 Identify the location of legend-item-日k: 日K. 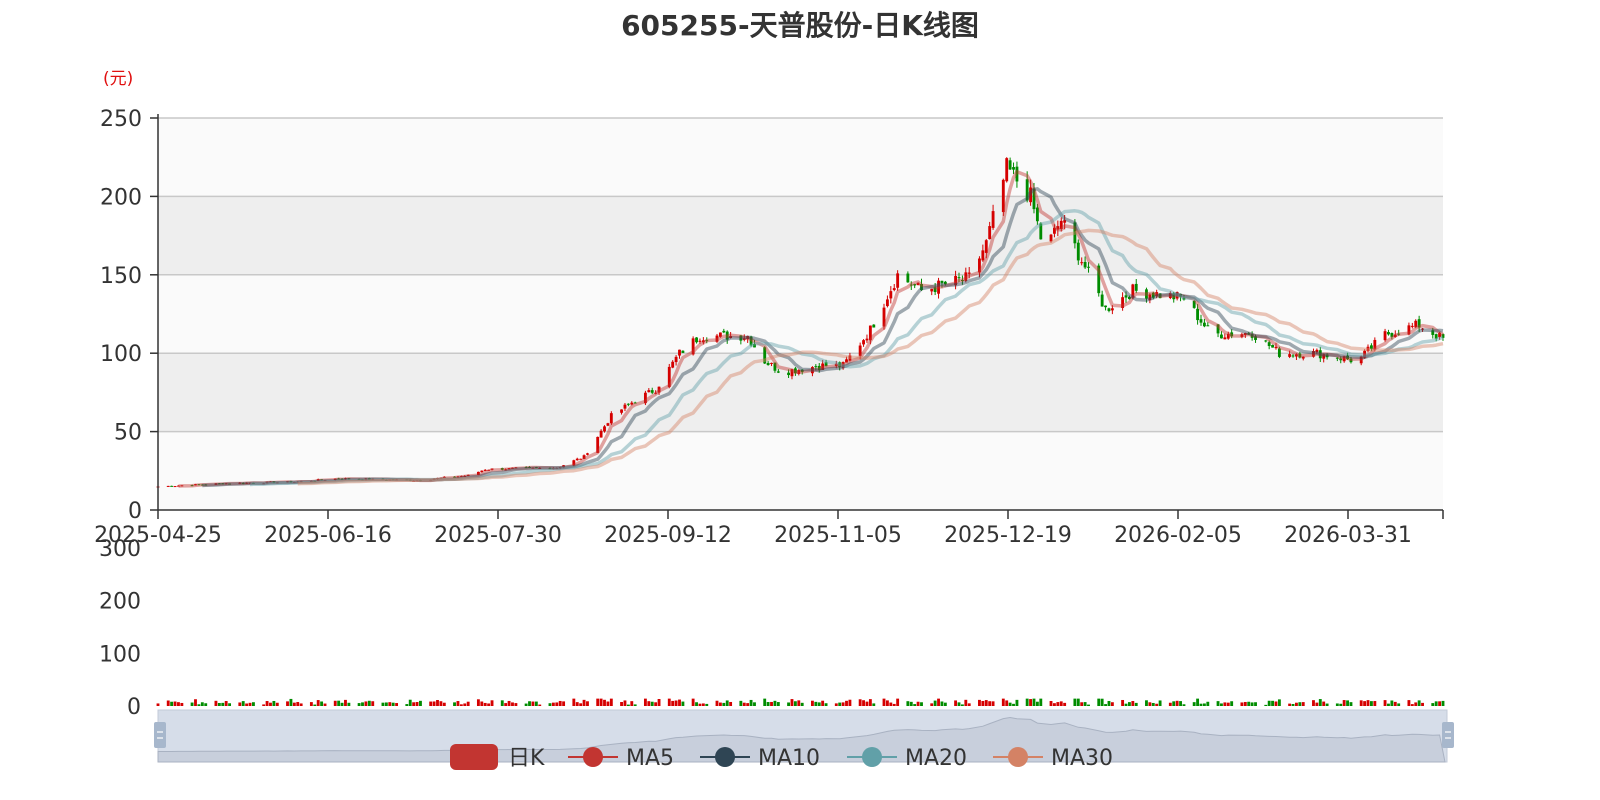
(497, 757).